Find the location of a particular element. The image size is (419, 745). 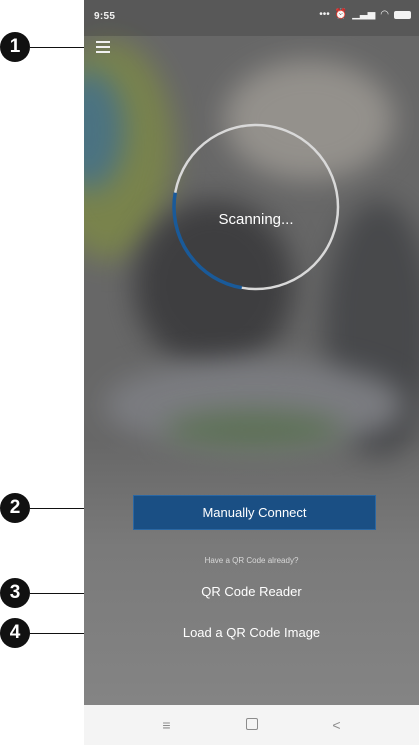

recent-apps-icon: ≡ is located at coordinates (167, 725).